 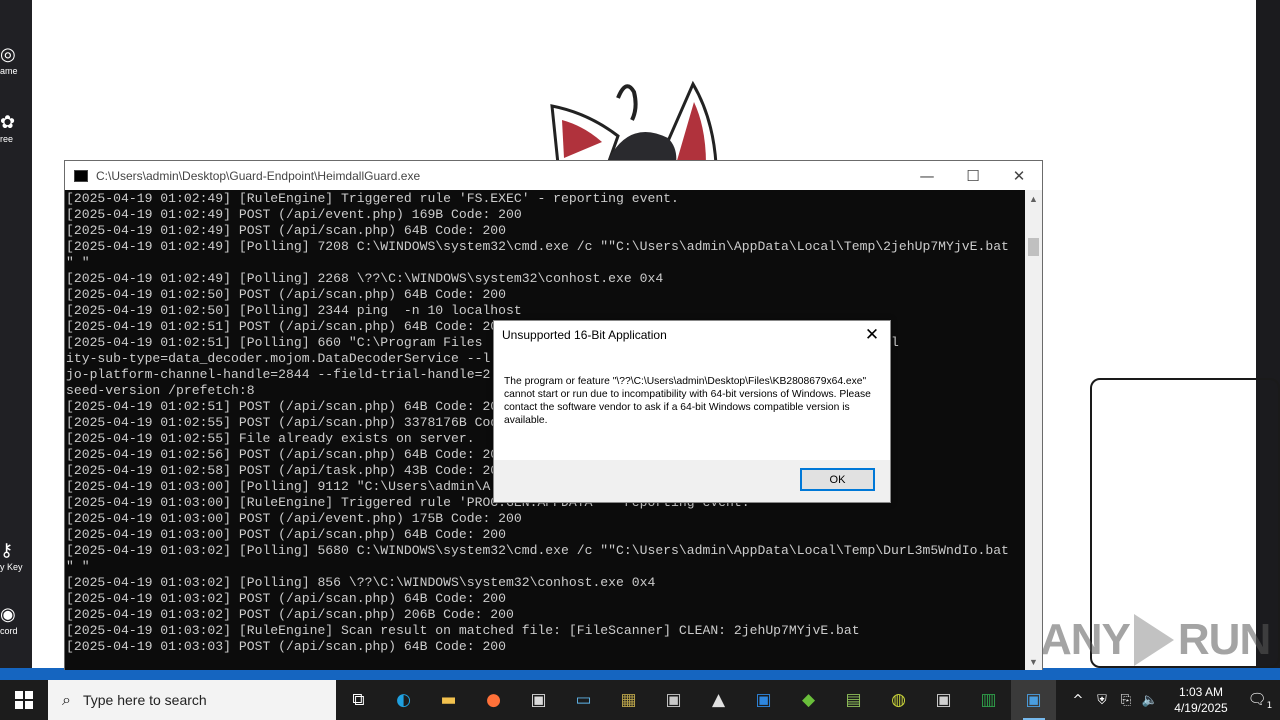 I want to click on triangle-up-icon: ▲, so click(x=1033, y=198).